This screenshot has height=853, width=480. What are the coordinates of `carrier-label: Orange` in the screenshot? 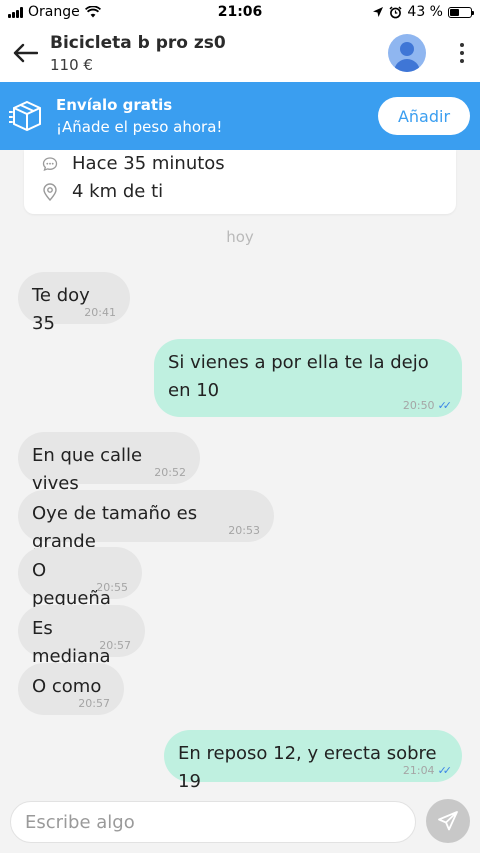 It's located at (54, 12).